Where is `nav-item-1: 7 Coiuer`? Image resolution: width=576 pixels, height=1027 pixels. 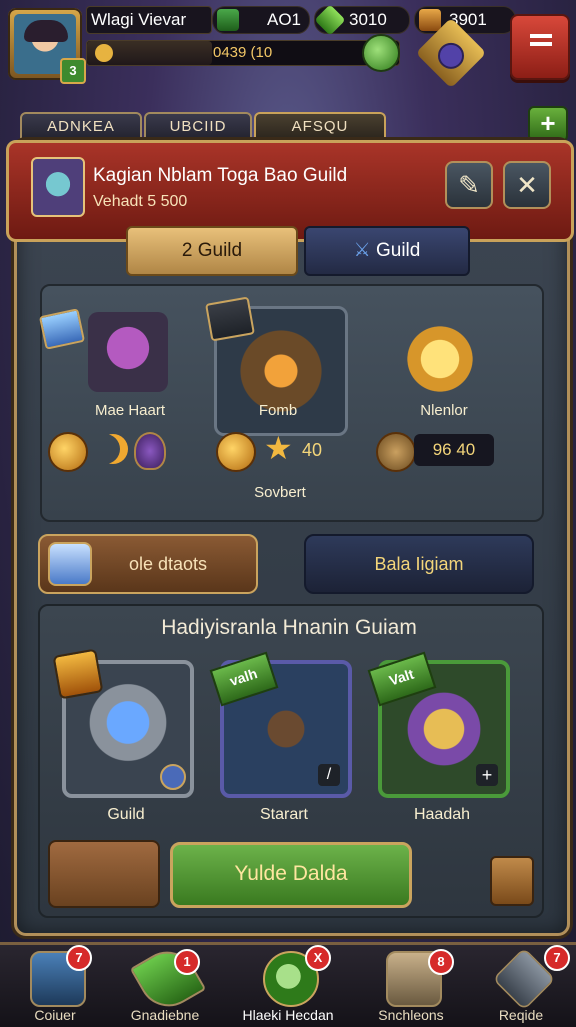 nav-item-1: 7 Coiuer is located at coordinates (55, 986).